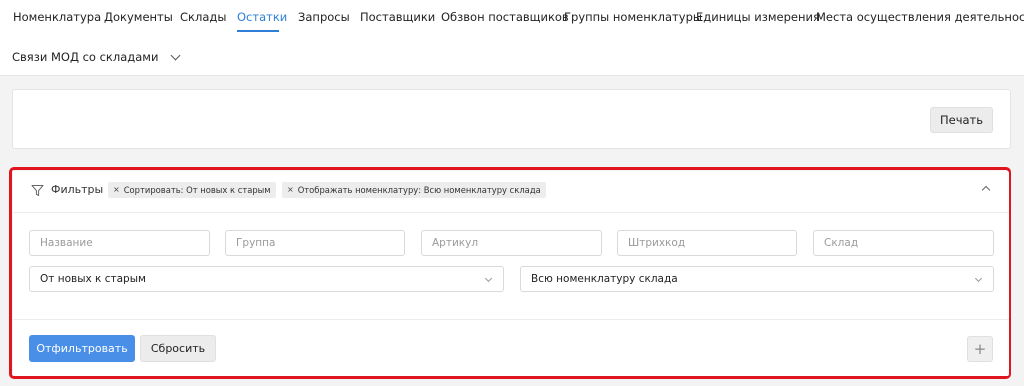 This screenshot has width=1024, height=386. What do you see at coordinates (262, 17) in the screenshot?
I see `nav-tab-stock: Остатки` at bounding box center [262, 17].